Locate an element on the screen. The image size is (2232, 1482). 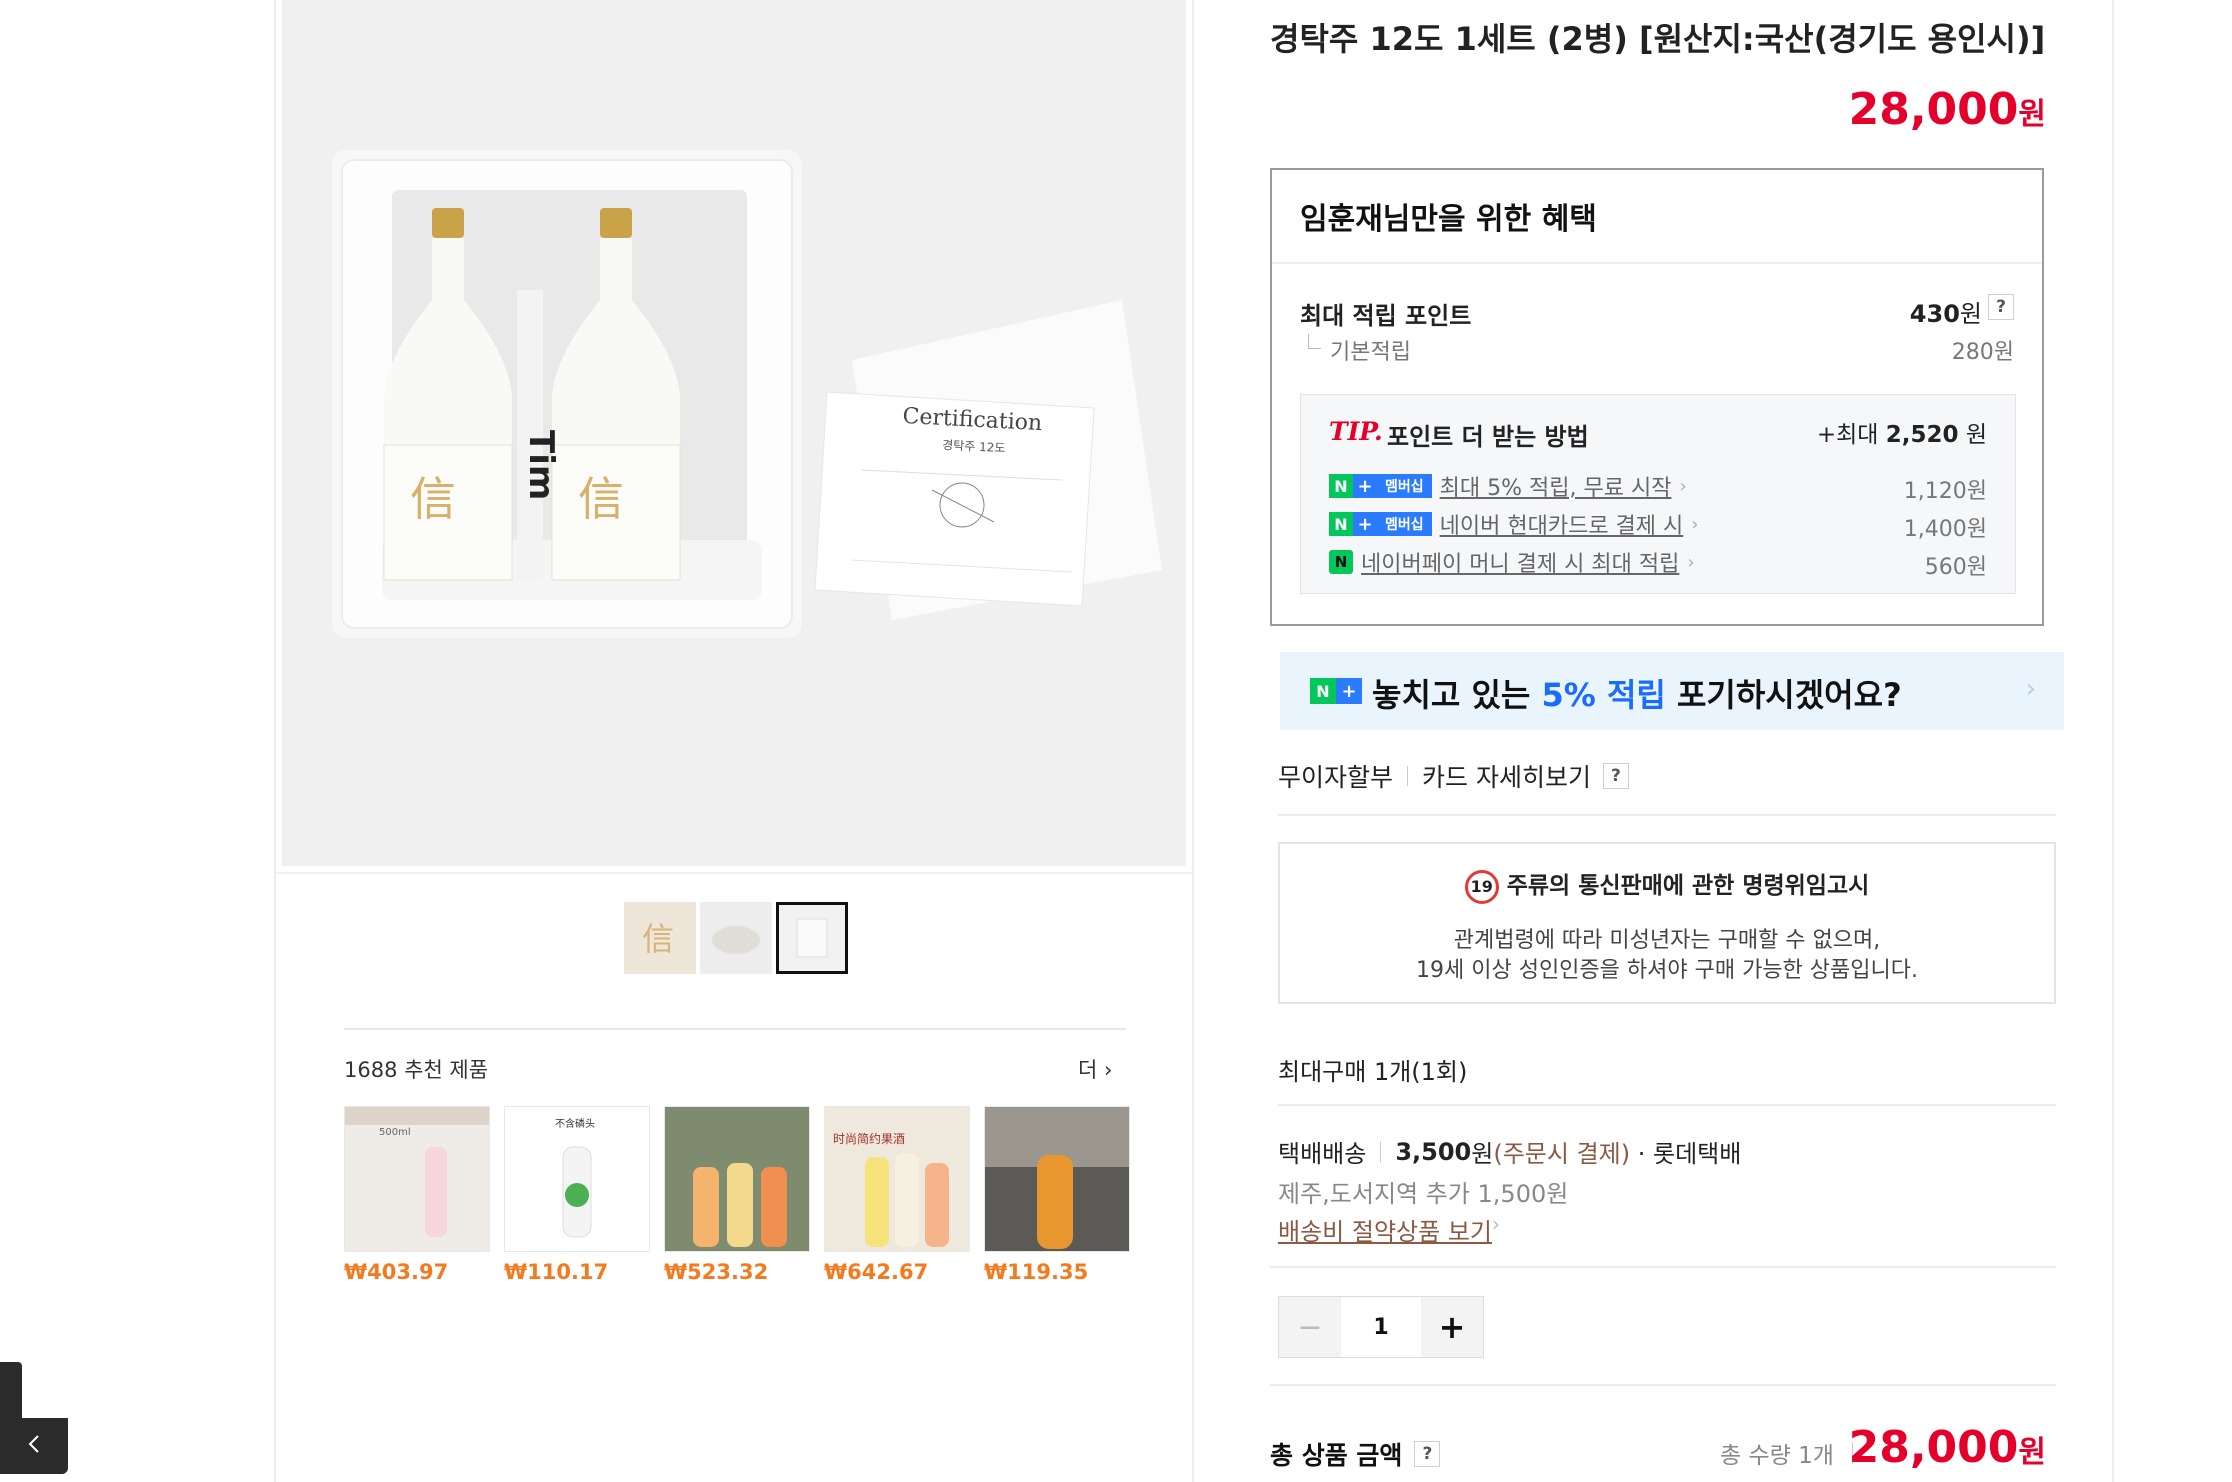
tip-row-hyundai-card: N + 멤버십 네이버 현대카드로 결제 시 › is located at coordinates (1513, 524).